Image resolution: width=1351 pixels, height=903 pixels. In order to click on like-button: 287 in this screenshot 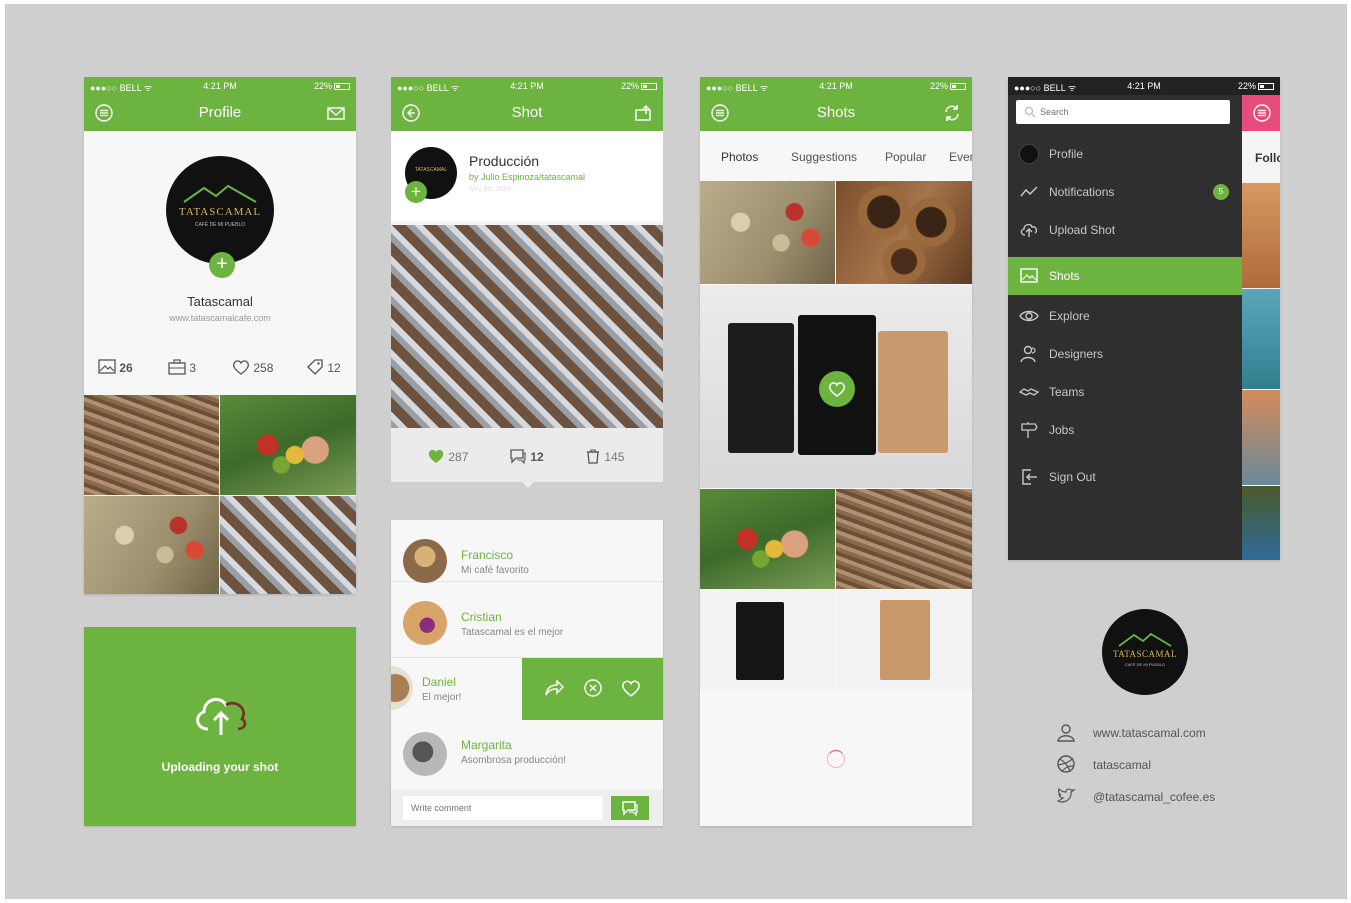, I will do `click(447, 456)`.